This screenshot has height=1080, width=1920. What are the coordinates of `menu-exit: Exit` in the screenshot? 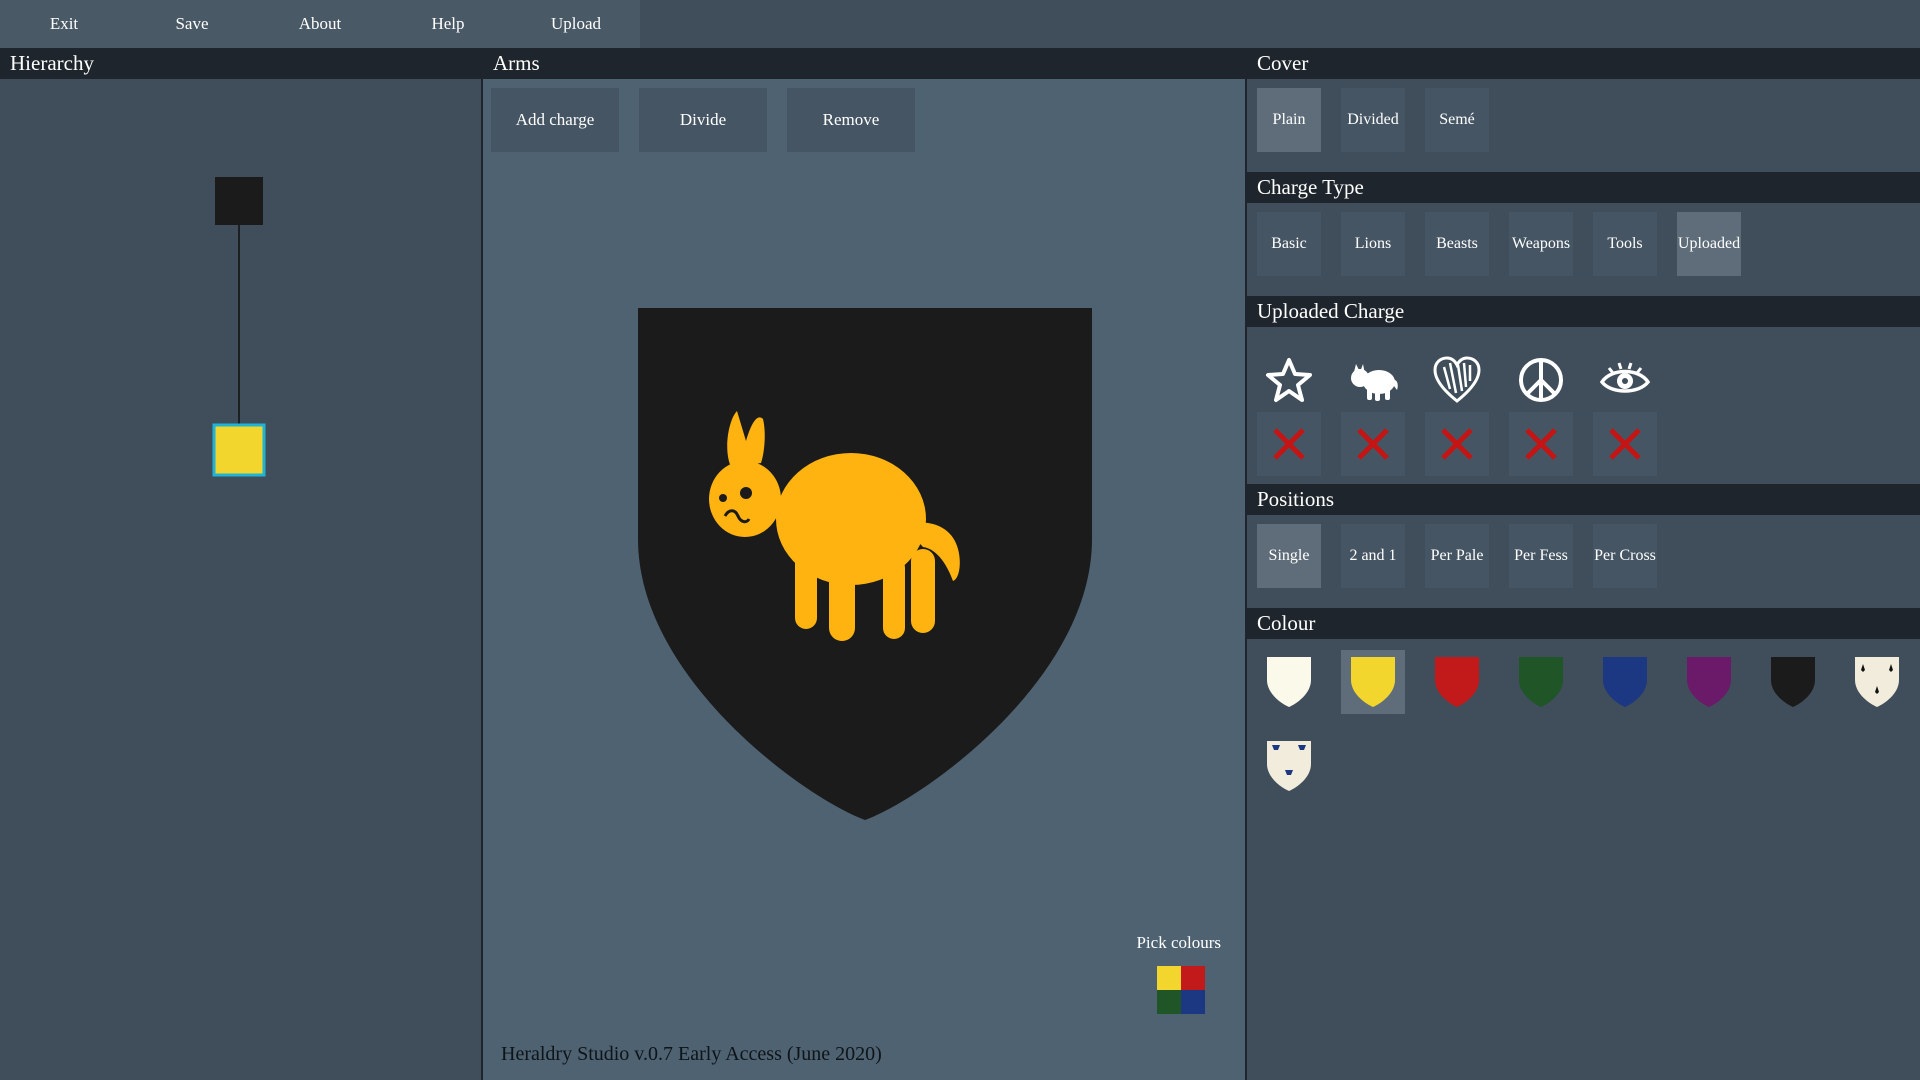 It's located at (64, 24).